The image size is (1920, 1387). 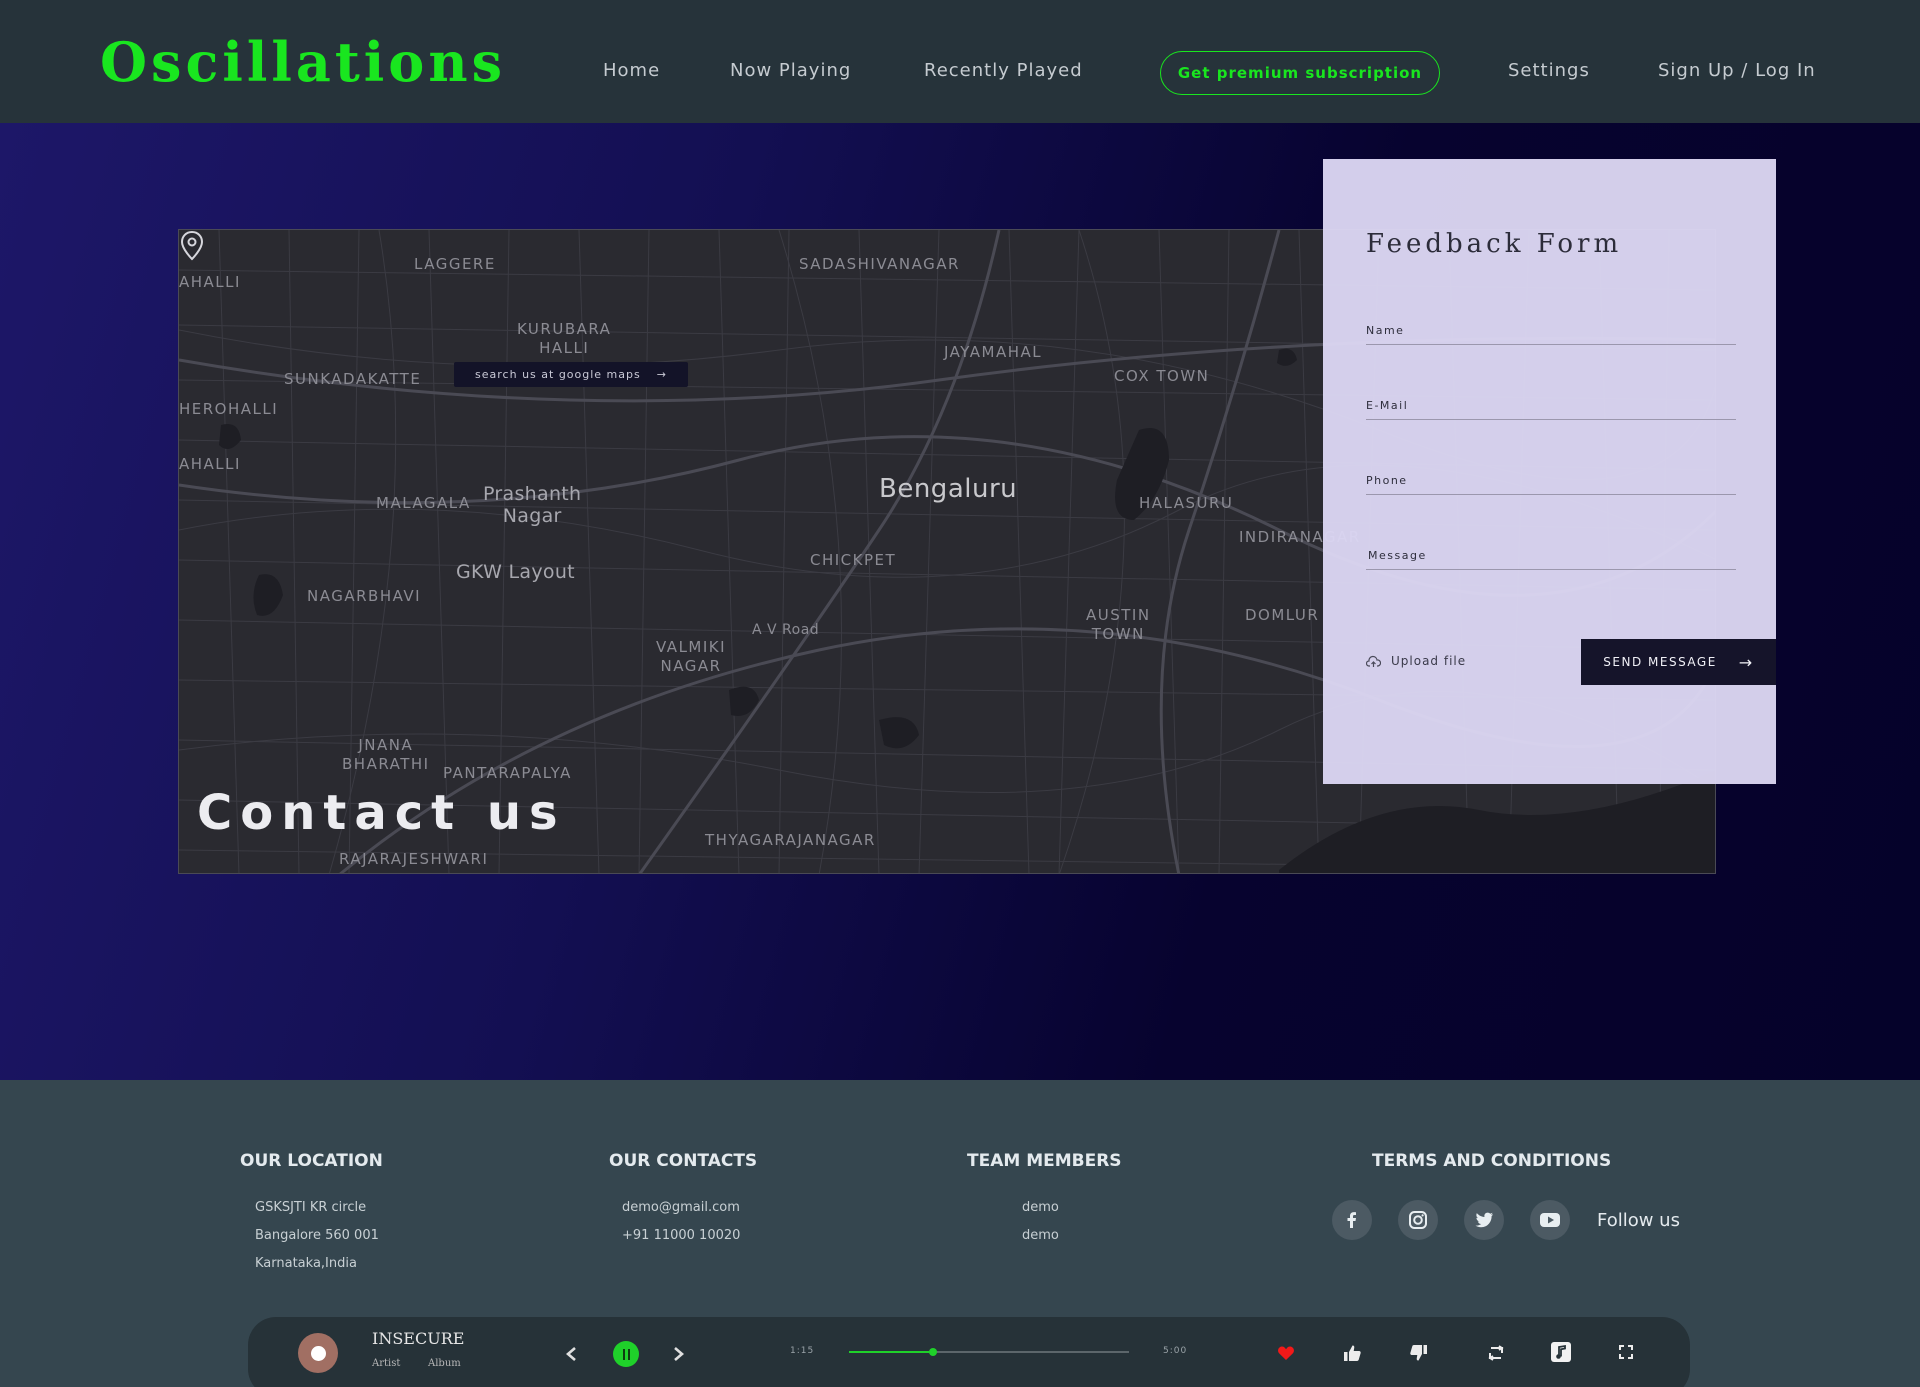 What do you see at coordinates (683, 1161) in the screenshot?
I see `our-contacts-heading: OUR CONTACTS` at bounding box center [683, 1161].